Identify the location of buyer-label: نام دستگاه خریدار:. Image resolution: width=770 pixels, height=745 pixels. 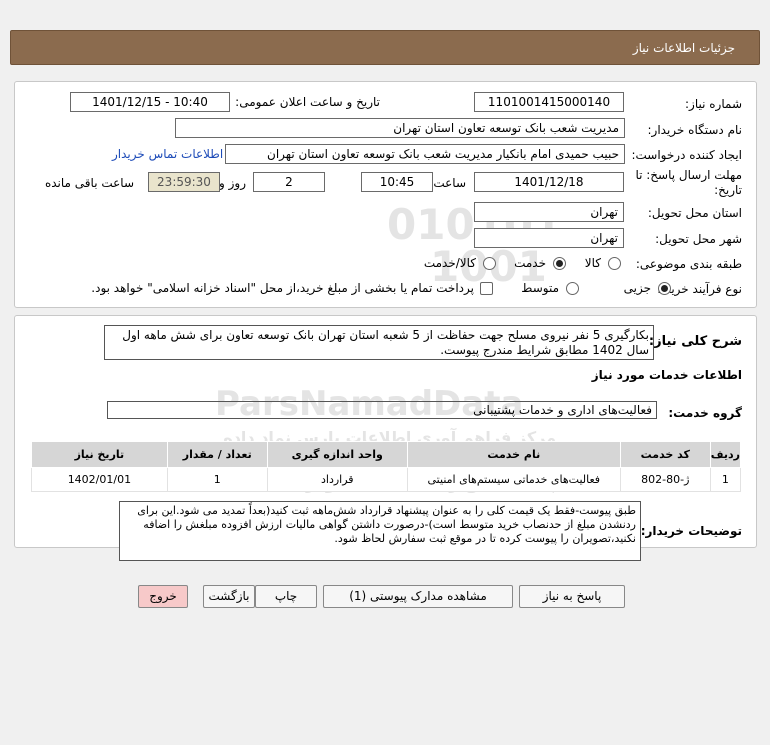
(695, 130).